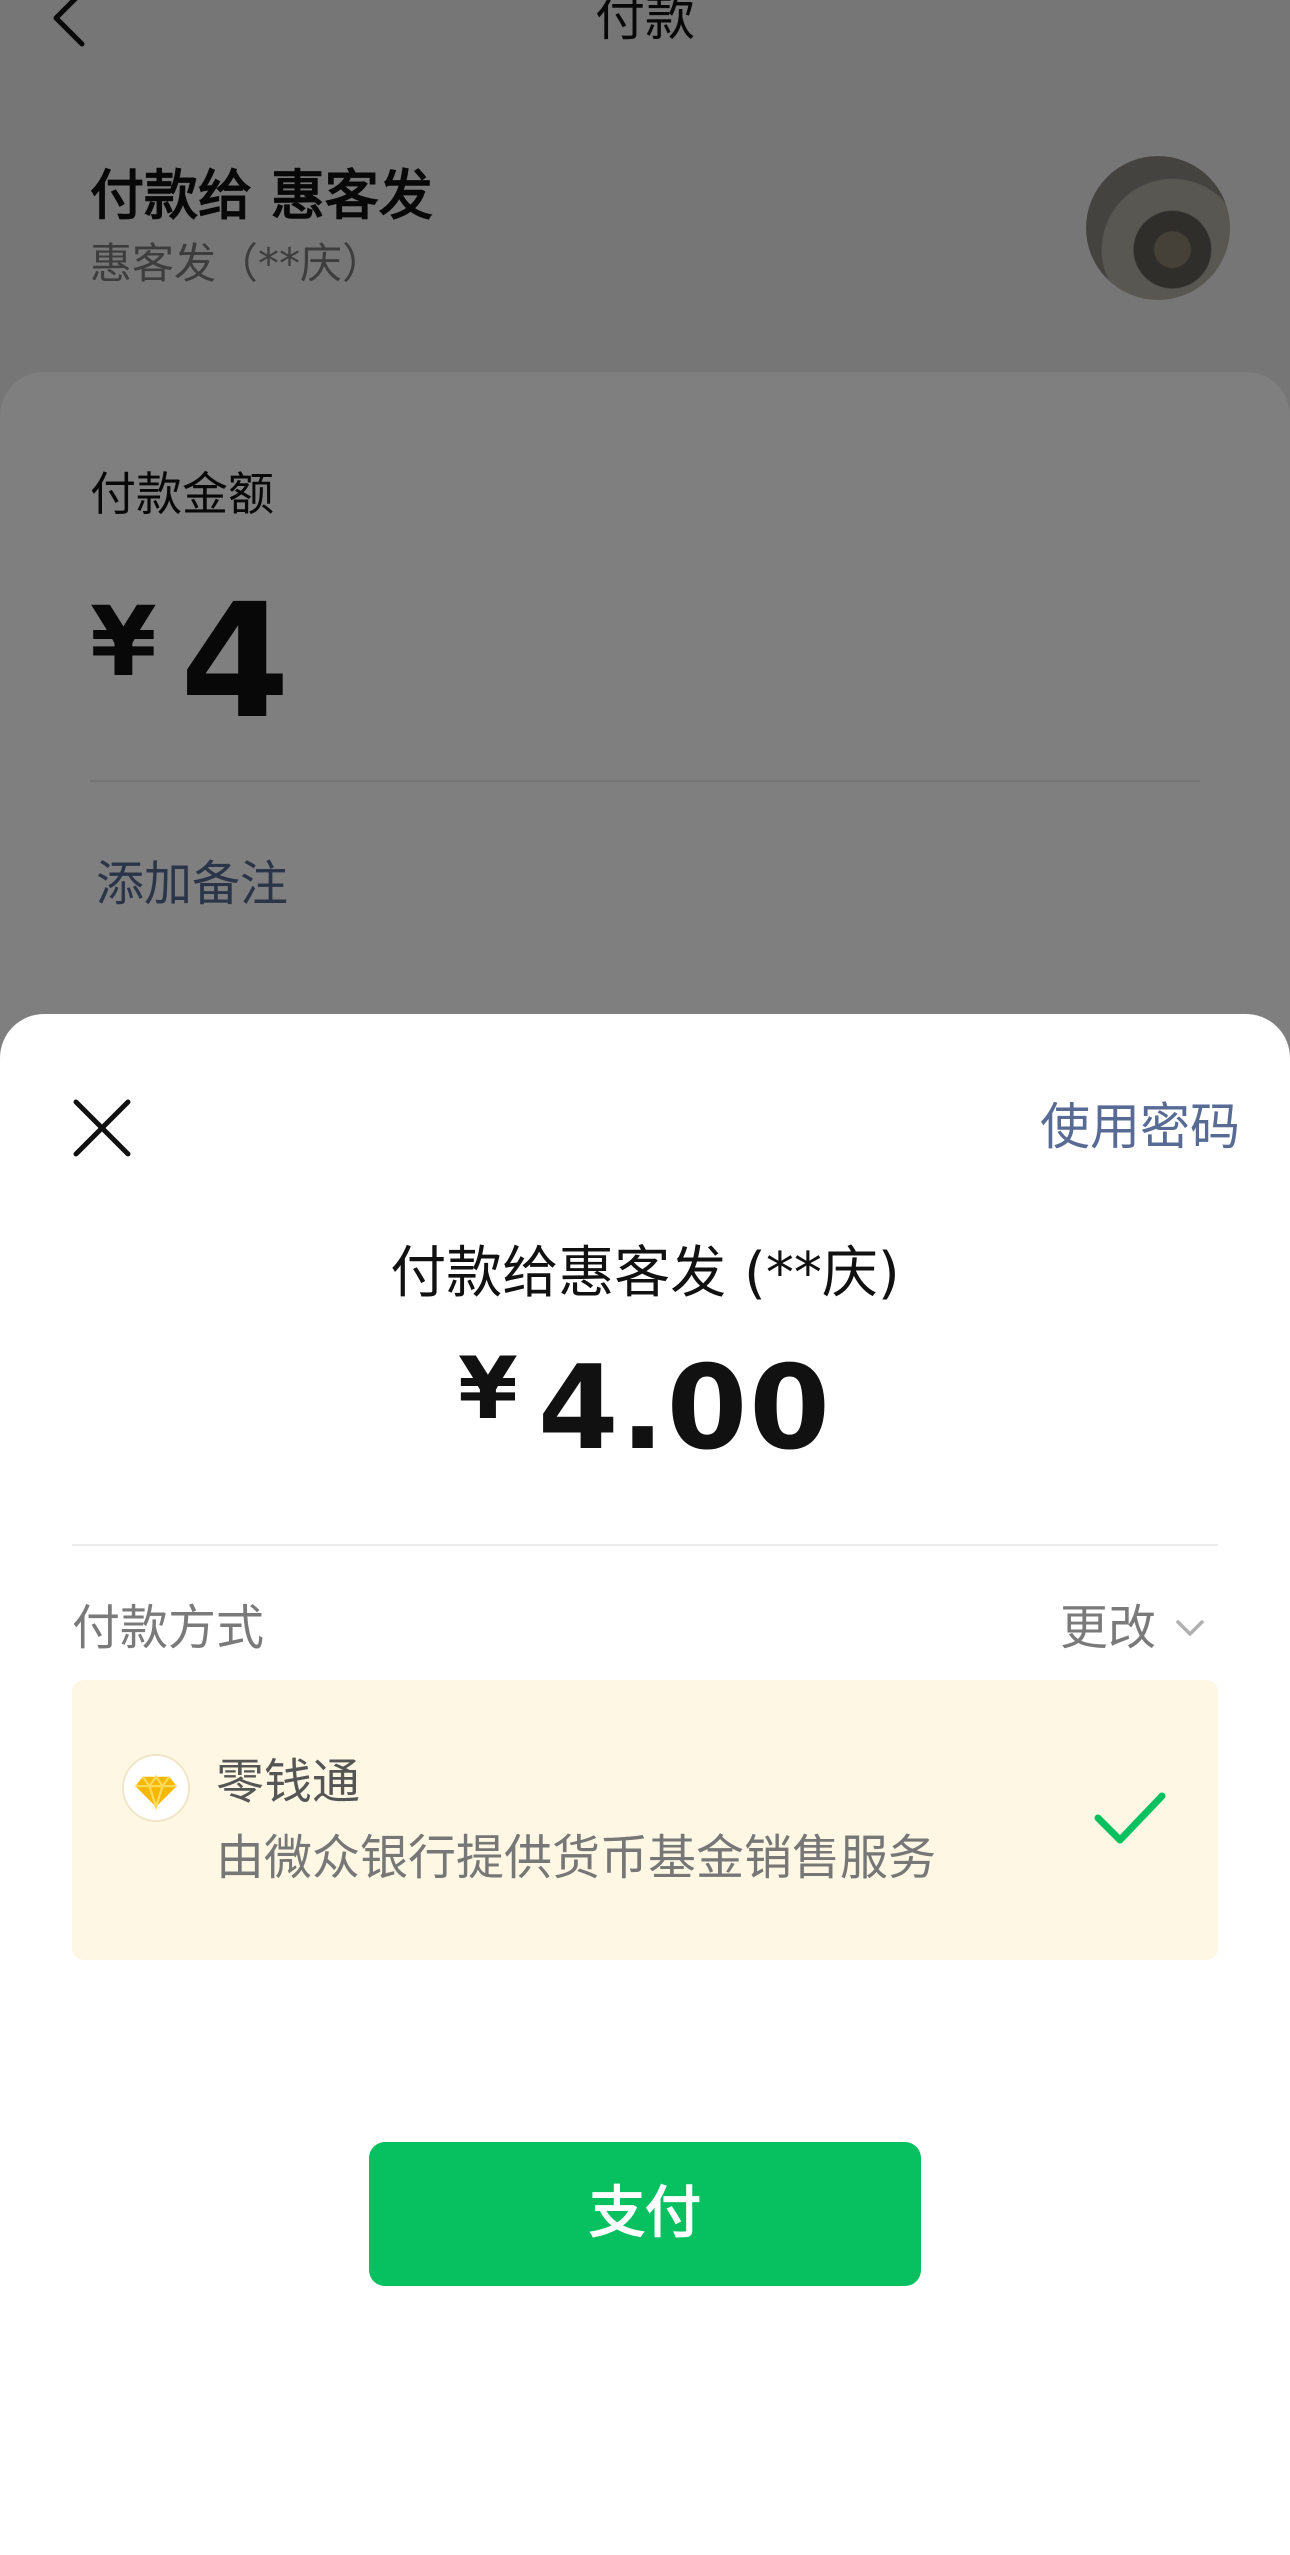 This screenshot has width=1290, height=2555. Describe the element at coordinates (645, 1545) in the screenshot. I see `divider` at that location.